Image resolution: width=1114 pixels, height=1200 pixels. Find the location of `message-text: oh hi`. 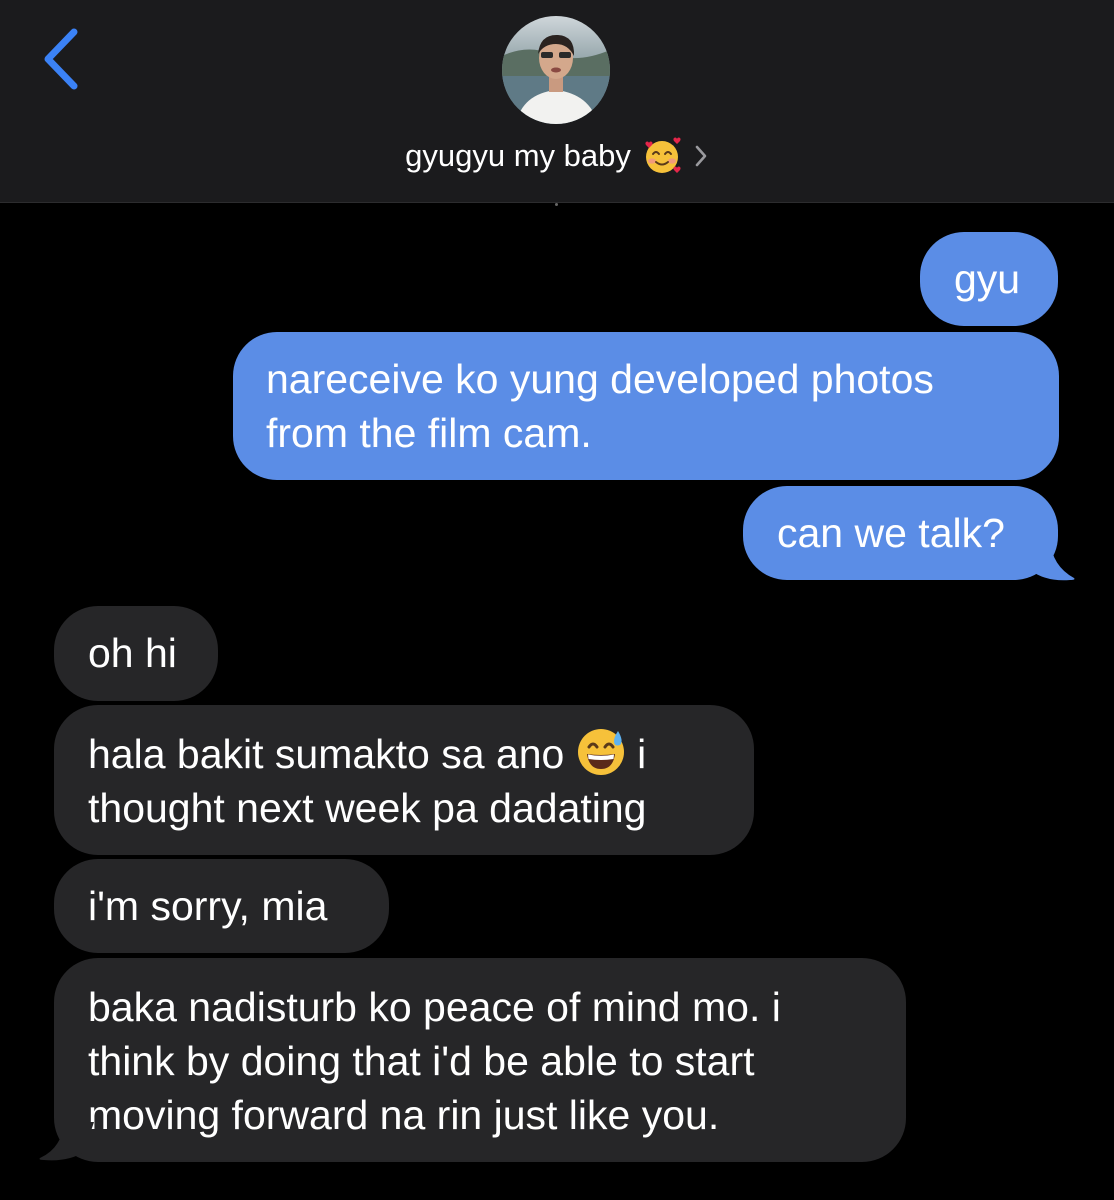

message-text: oh hi is located at coordinates (132, 653).